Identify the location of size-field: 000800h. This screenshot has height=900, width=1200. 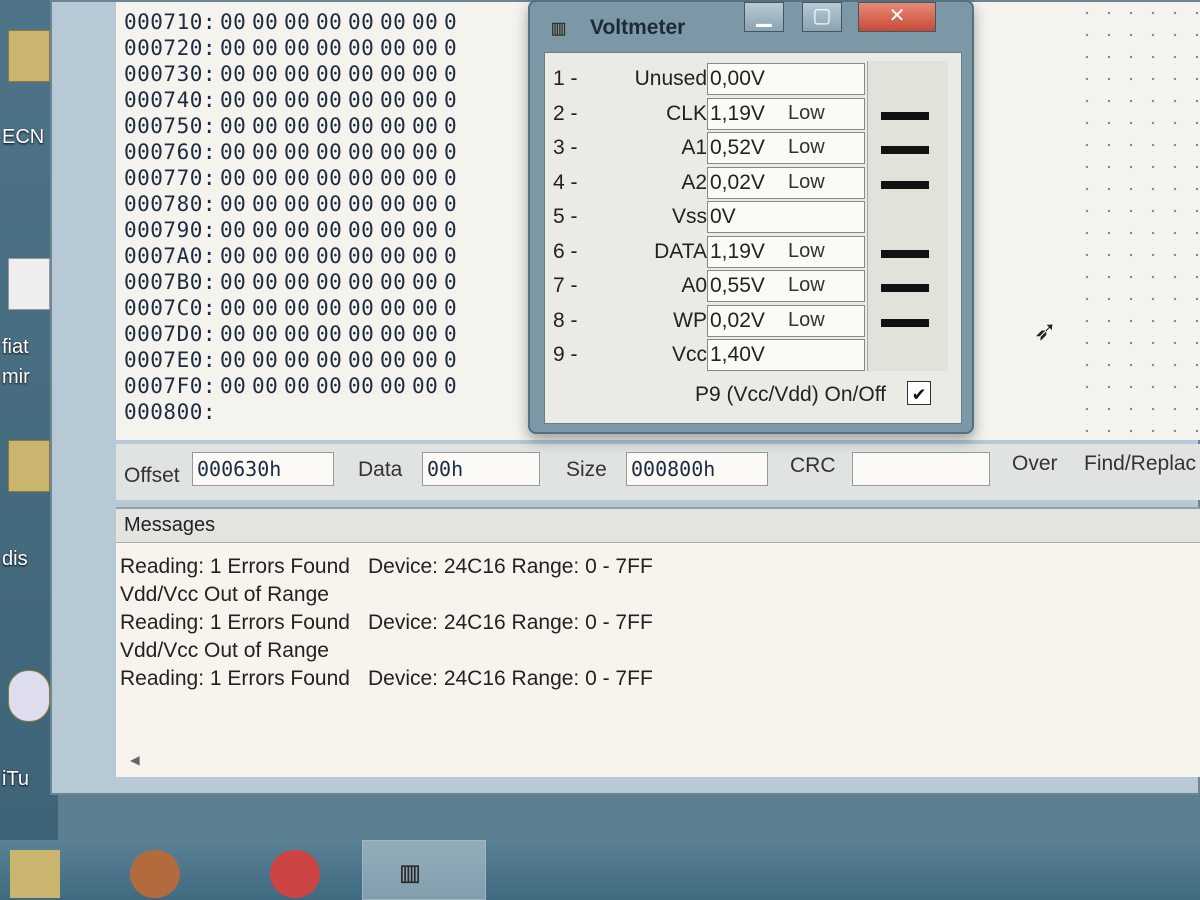
(697, 469).